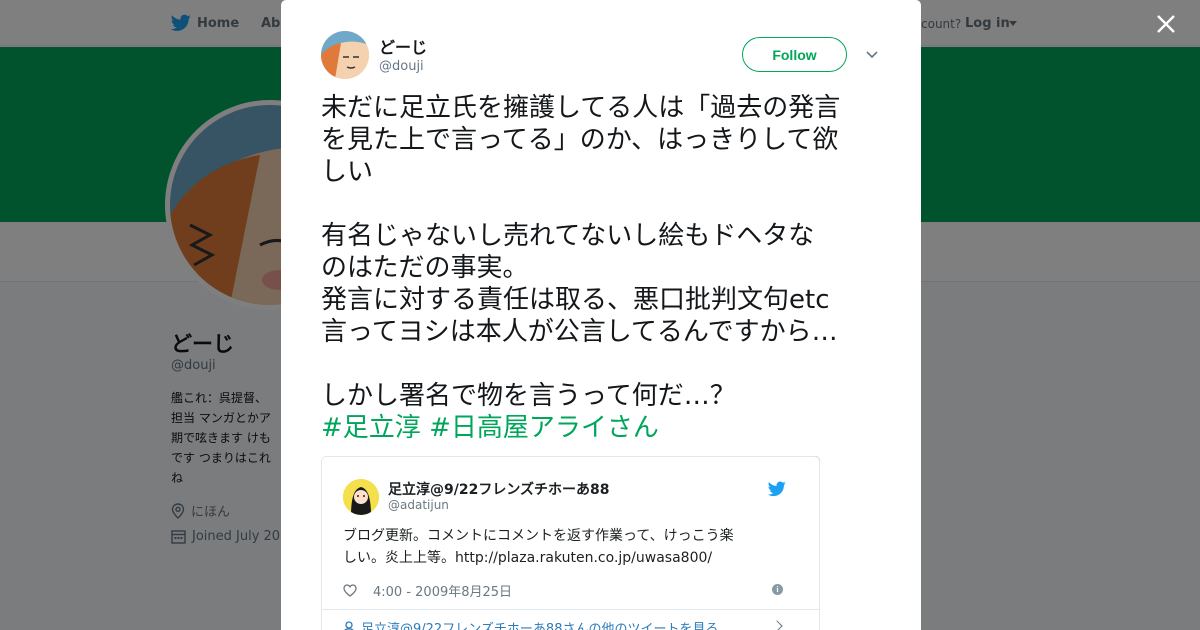 The width and height of the screenshot is (1200, 630). What do you see at coordinates (575, 300) in the screenshot?
I see `tweet-line: 発言に対する責任は取る、悪口批判文句etc` at bounding box center [575, 300].